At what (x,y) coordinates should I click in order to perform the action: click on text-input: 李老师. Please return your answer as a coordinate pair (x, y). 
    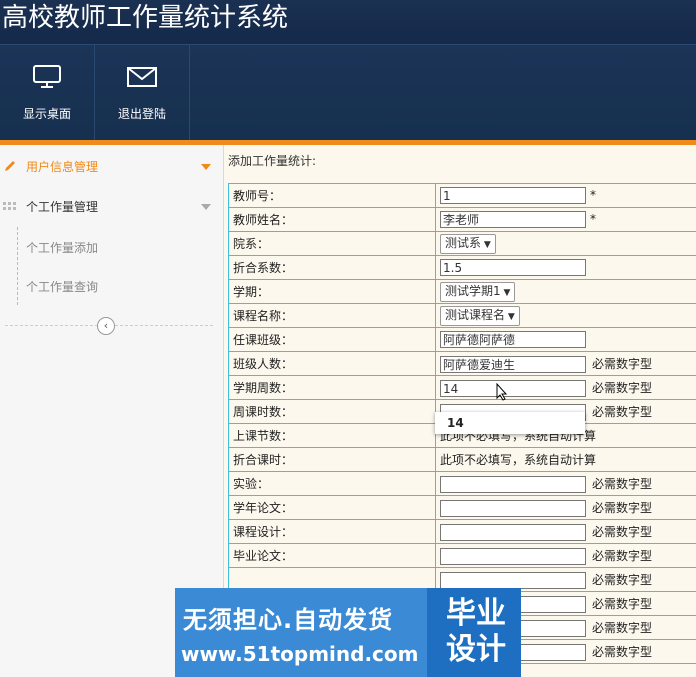
    Looking at the image, I should click on (513, 219).